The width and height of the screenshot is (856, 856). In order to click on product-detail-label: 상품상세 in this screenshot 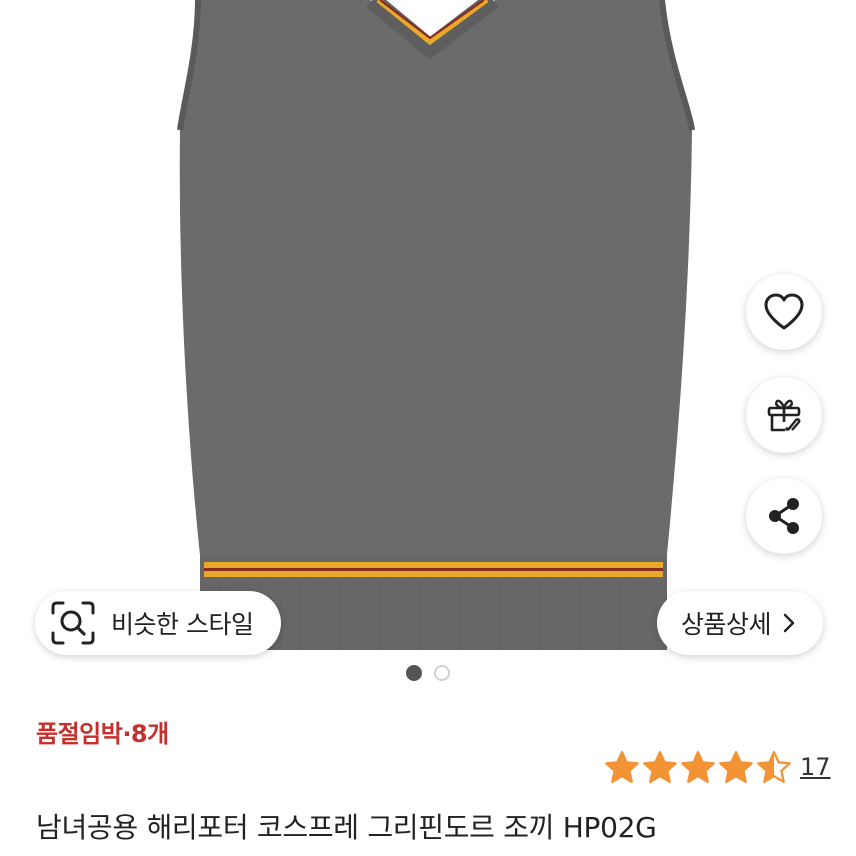, I will do `click(726, 624)`.